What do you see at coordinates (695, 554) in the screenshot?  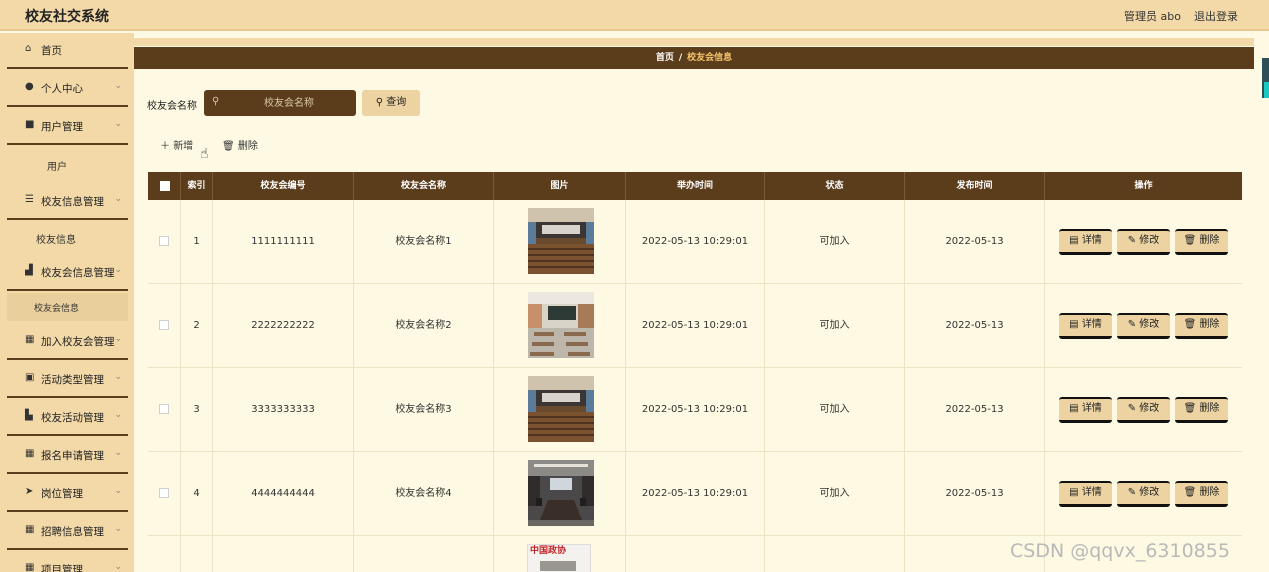 I see `held-time-cell` at bounding box center [695, 554].